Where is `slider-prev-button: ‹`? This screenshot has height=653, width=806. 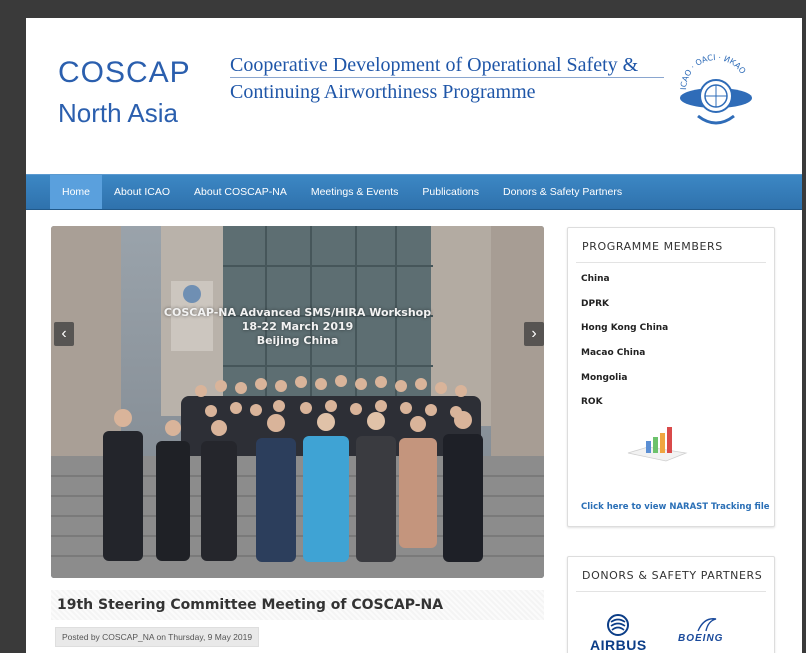
slider-prev-button: ‹ is located at coordinates (64, 334).